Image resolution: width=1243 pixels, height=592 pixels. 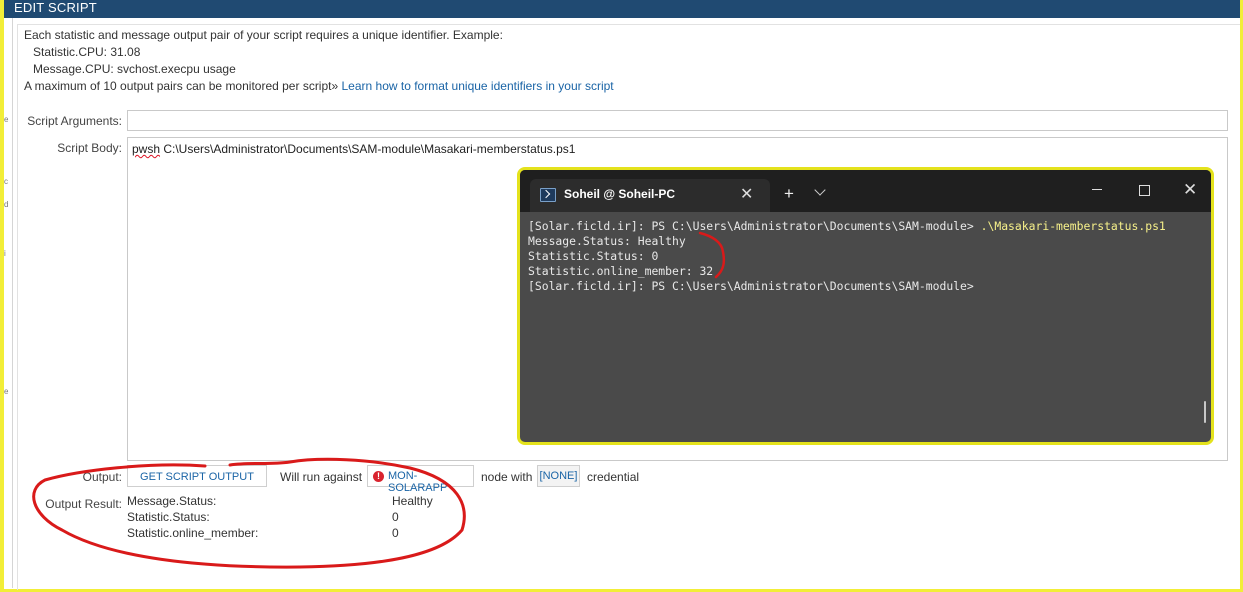 I want to click on terminal-tab: Soheil @ Soheil-PC ✕, so click(x=650, y=195).